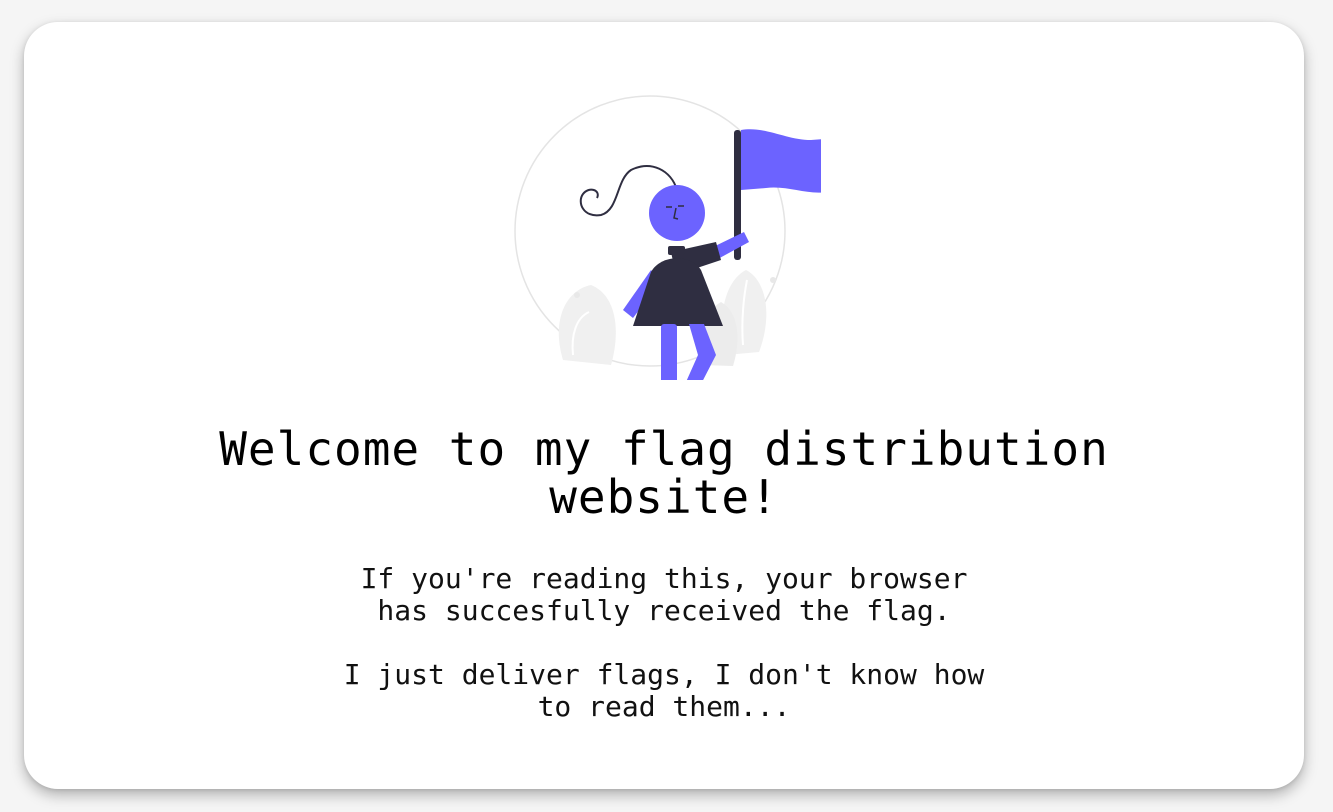  Describe the element at coordinates (664, 449) in the screenshot. I see `page-title-line-1: Welcome to my flag distribution` at that location.